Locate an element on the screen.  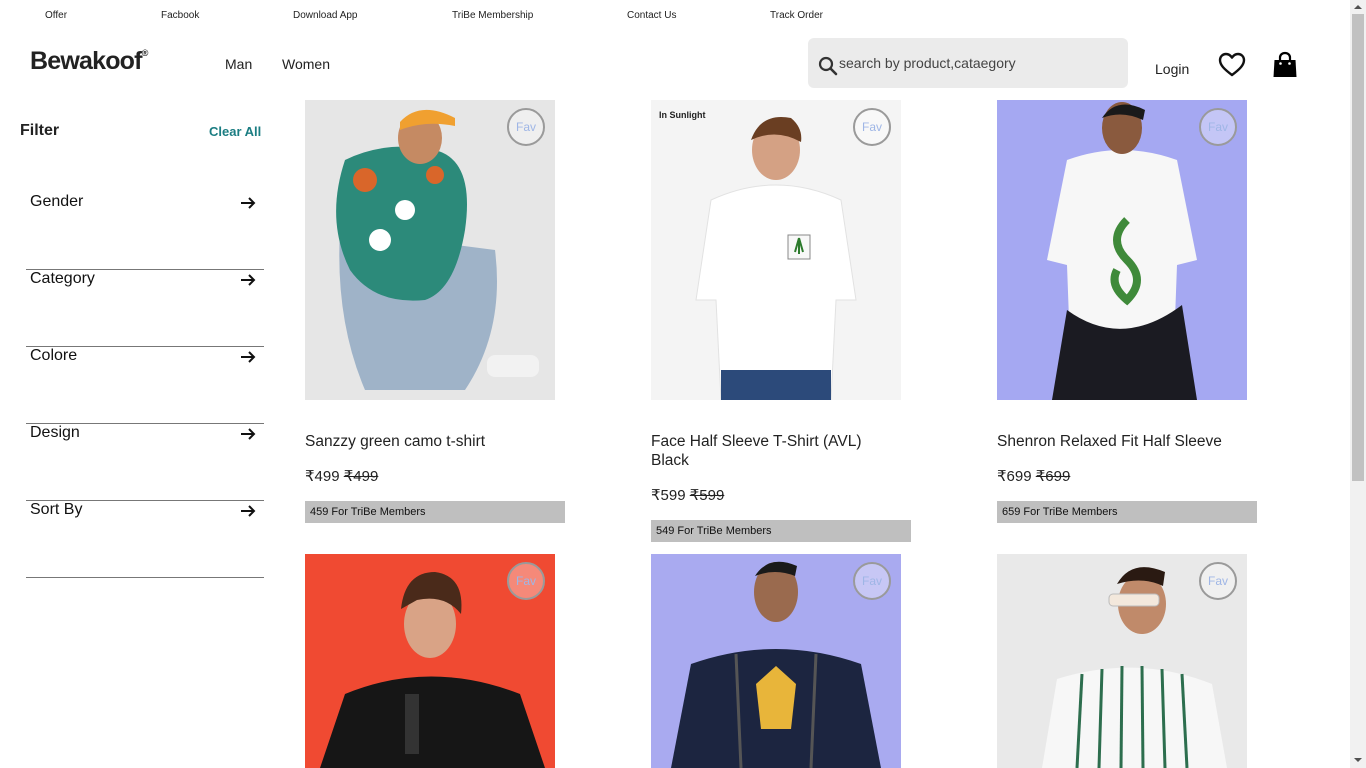
top-link-track-order: Track Order is located at coordinates (796, 15).